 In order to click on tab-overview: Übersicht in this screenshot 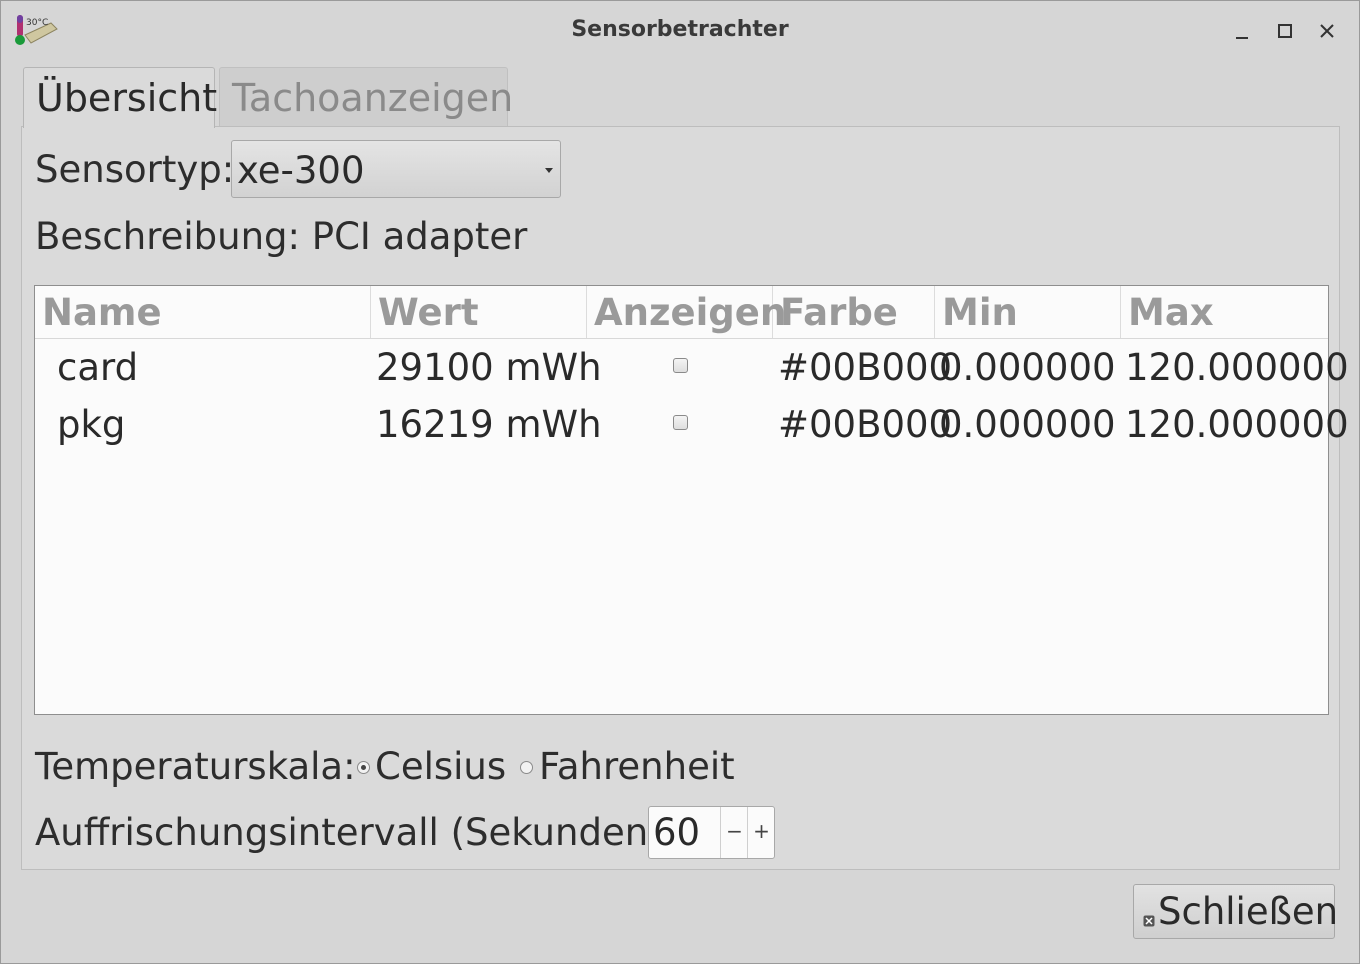, I will do `click(120, 97)`.